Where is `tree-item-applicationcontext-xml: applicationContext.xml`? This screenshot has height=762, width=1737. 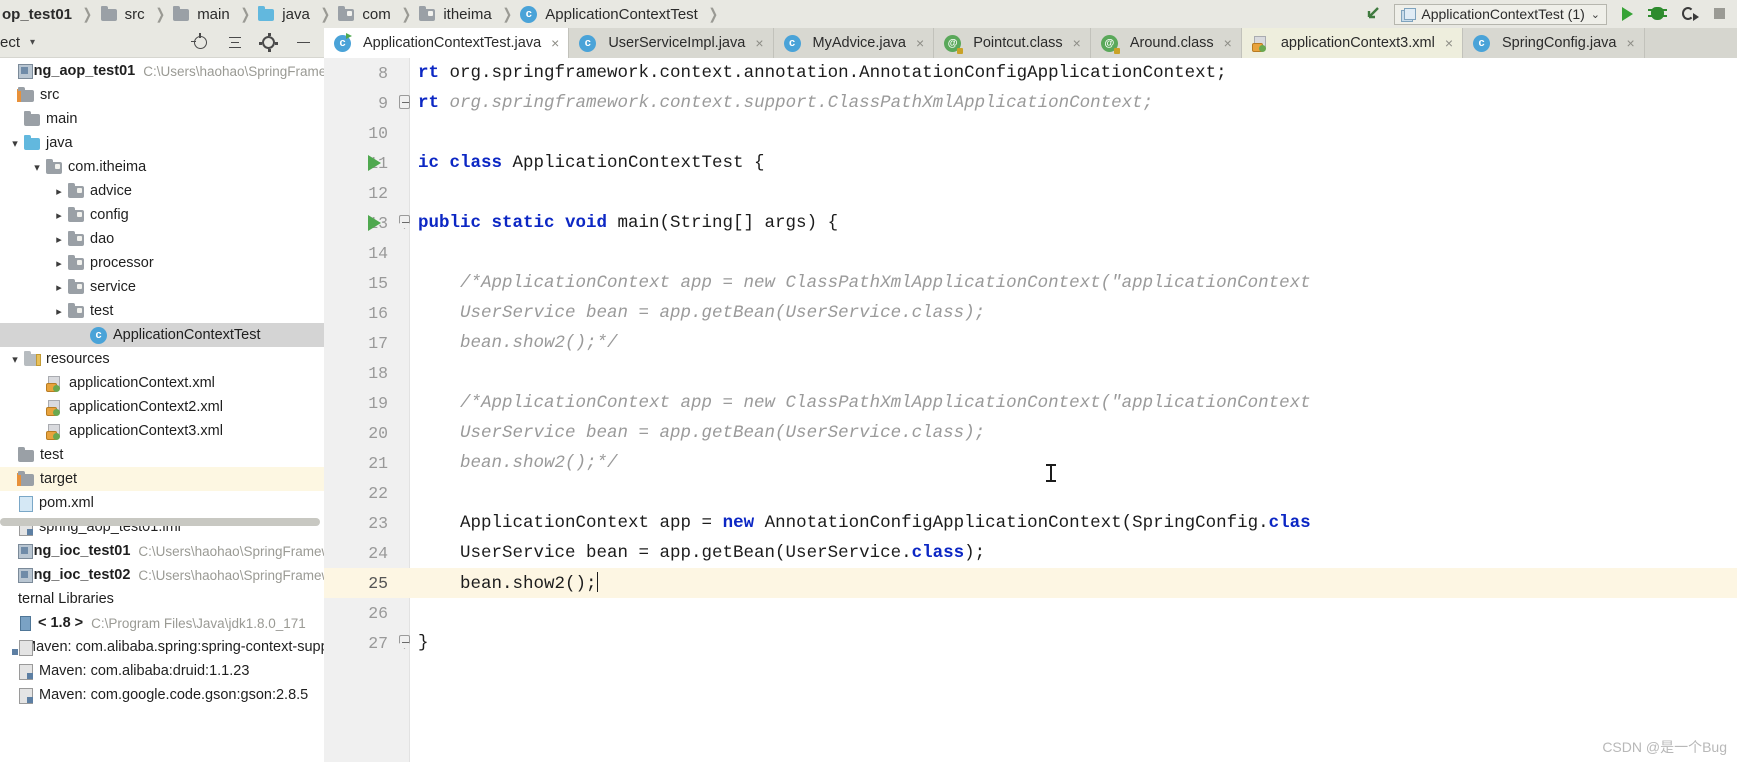 tree-item-applicationcontext-xml: applicationContext.xml is located at coordinates (162, 383).